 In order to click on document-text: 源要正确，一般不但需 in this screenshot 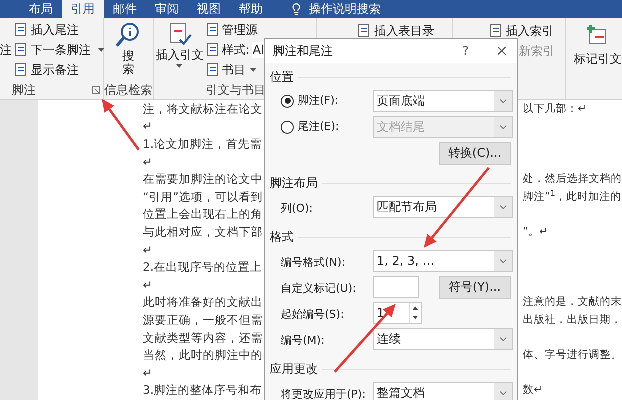, I will do `click(203, 319)`.